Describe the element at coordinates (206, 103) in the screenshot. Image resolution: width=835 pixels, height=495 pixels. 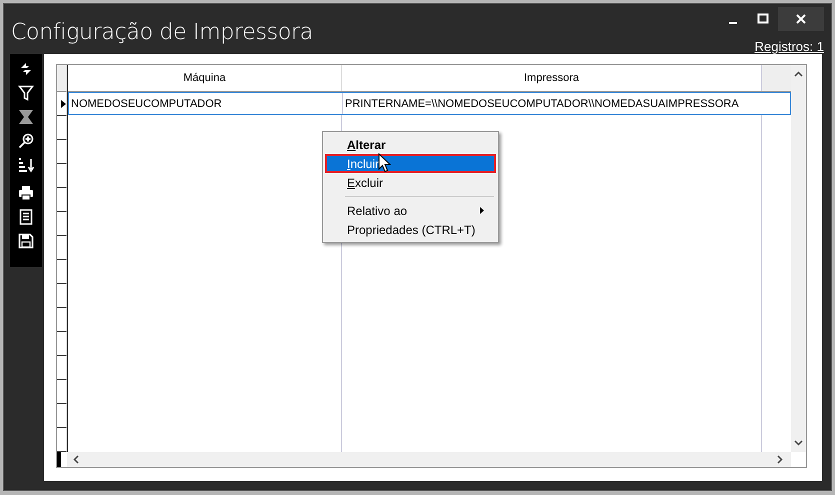
I see `table-cell: NOMEDOSEUCOMPUTADOR` at that location.